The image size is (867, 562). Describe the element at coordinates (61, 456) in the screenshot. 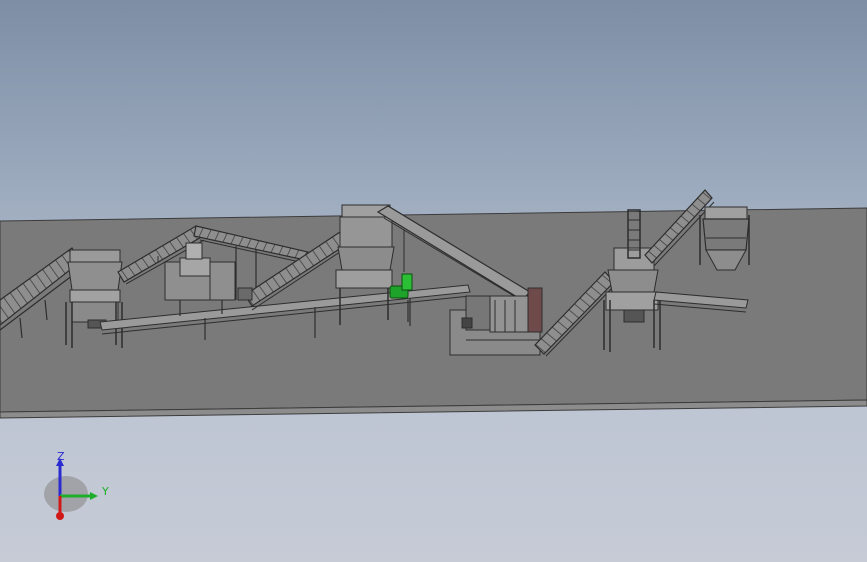

I see `z-axis-label: Z` at that location.